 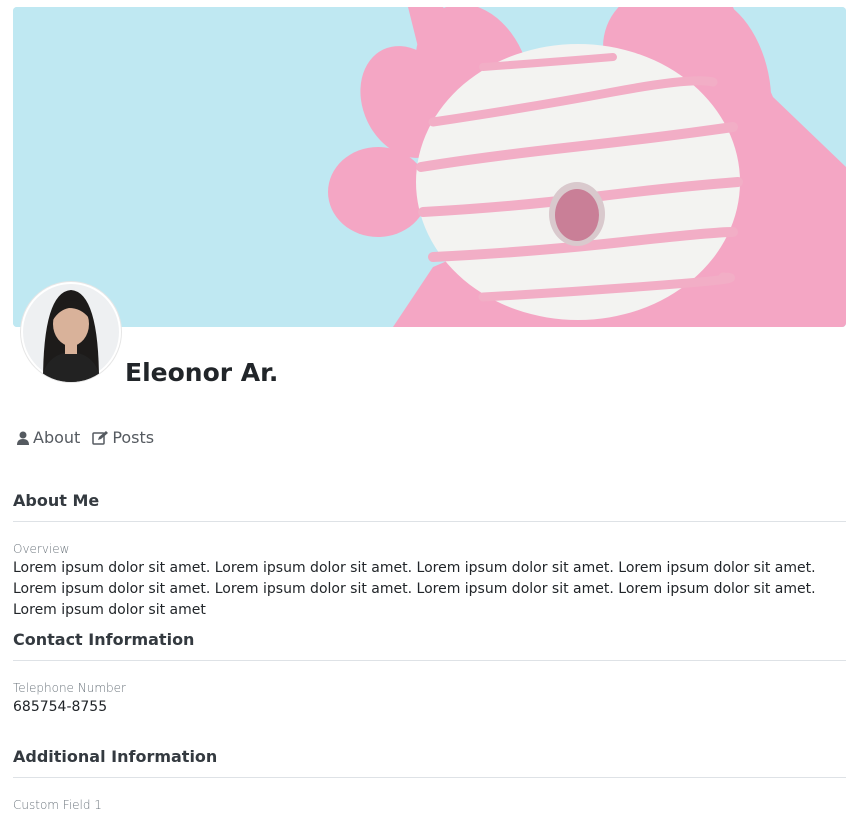 I want to click on tab-posts-label: Posts, so click(x=133, y=437).